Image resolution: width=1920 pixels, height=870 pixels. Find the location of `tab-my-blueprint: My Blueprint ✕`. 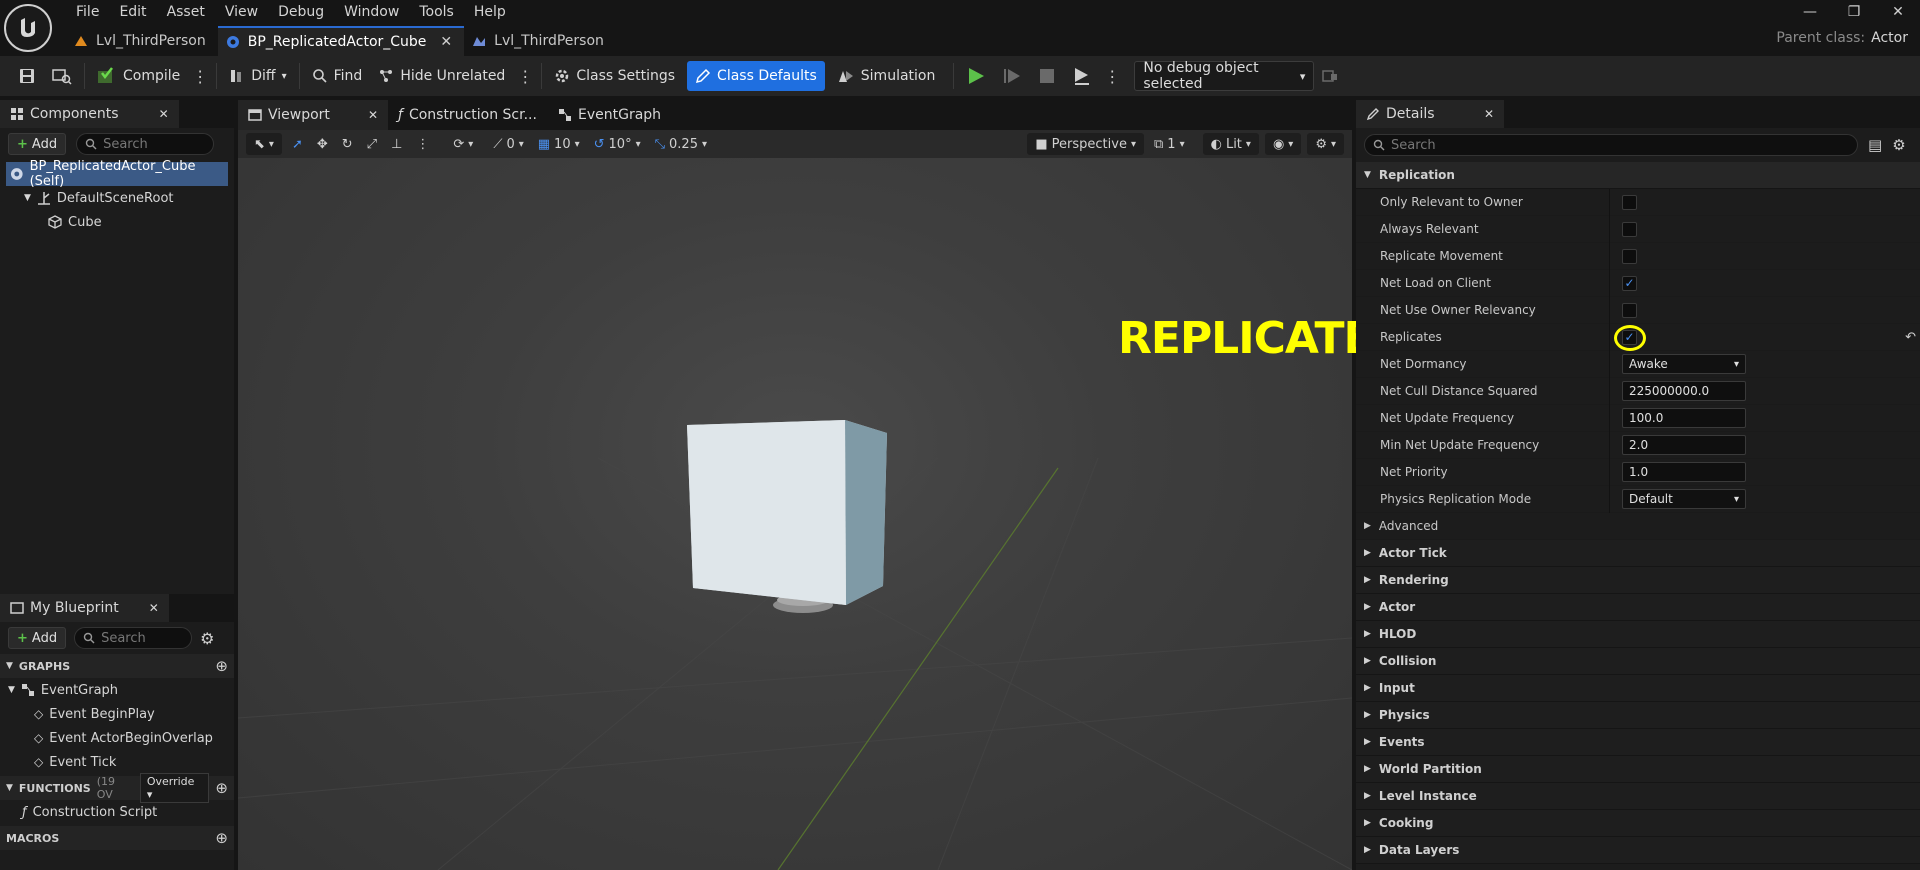

tab-my-blueprint: My Blueprint ✕ is located at coordinates (84, 608).